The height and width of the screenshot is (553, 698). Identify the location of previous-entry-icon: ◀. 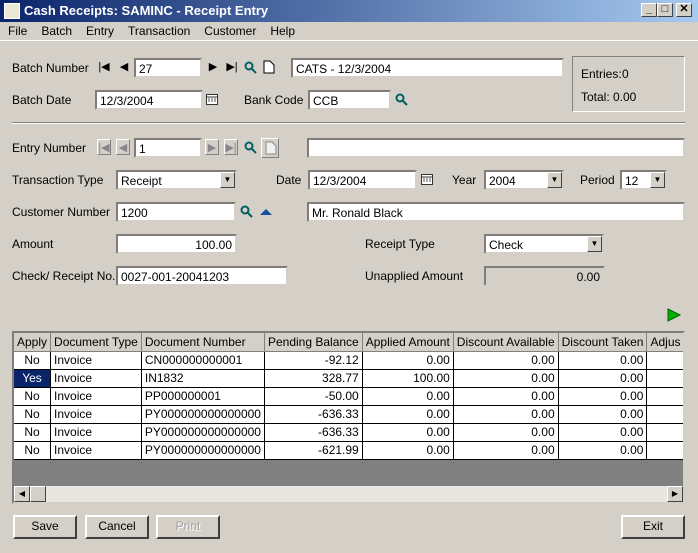
(123, 147).